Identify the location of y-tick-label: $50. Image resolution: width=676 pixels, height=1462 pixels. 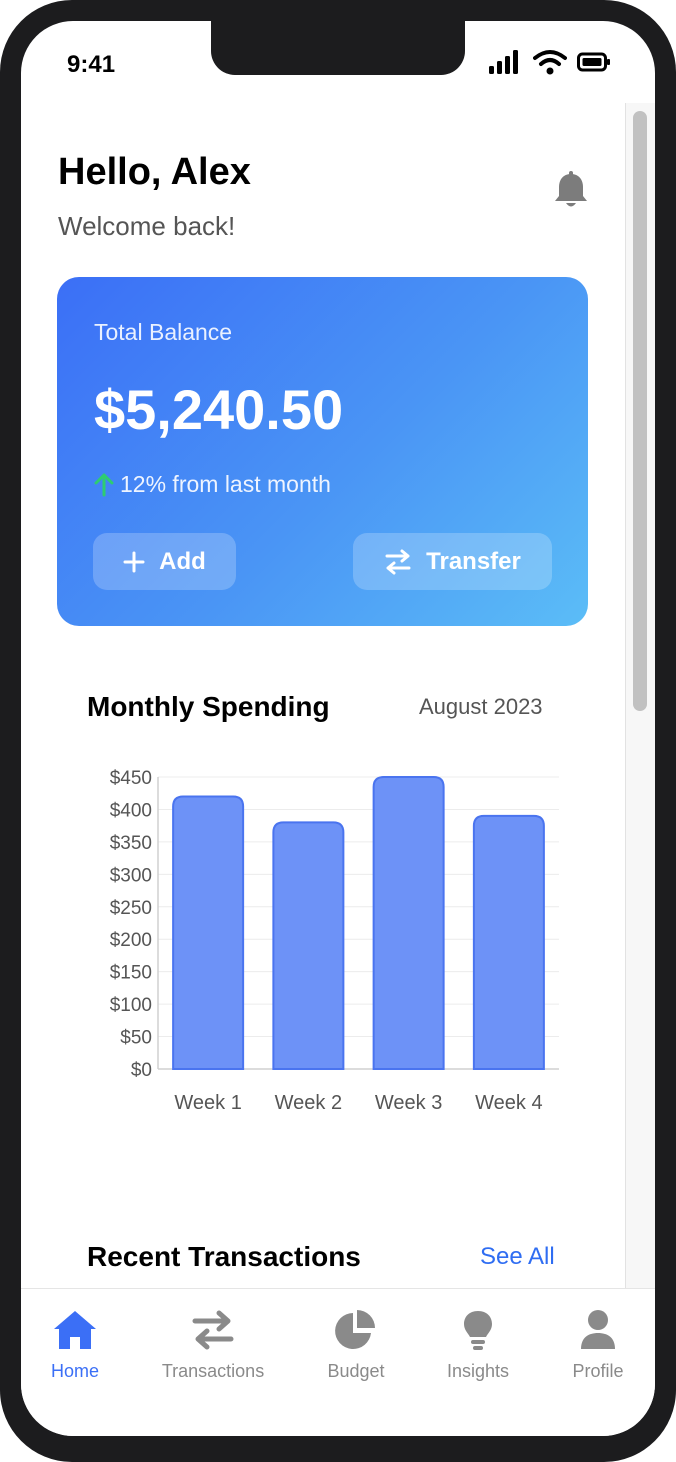
(136, 1038).